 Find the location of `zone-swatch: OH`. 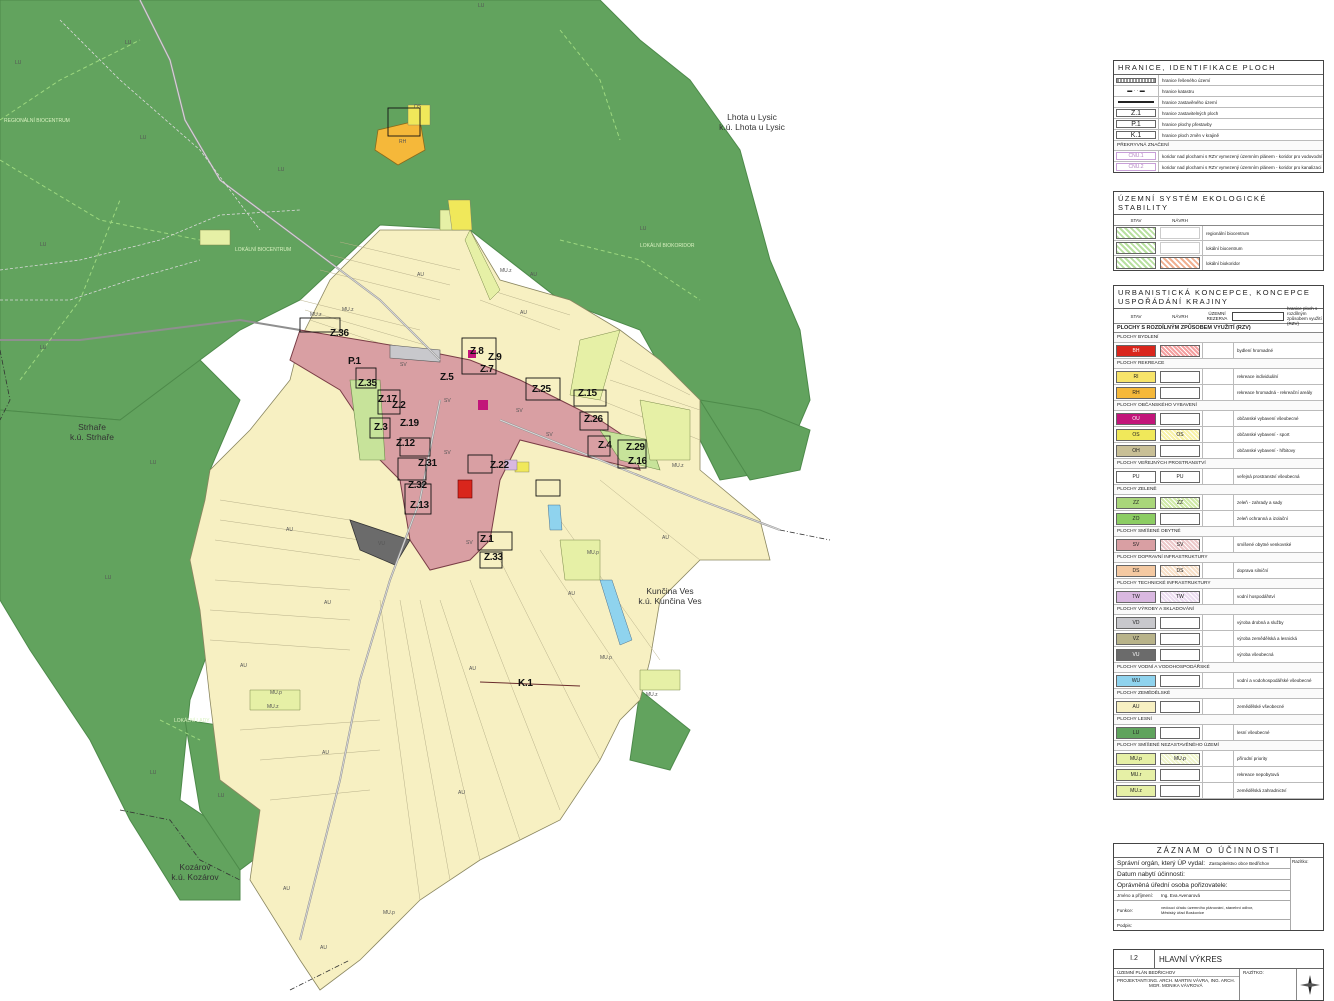

zone-swatch: OH is located at coordinates (1136, 450).